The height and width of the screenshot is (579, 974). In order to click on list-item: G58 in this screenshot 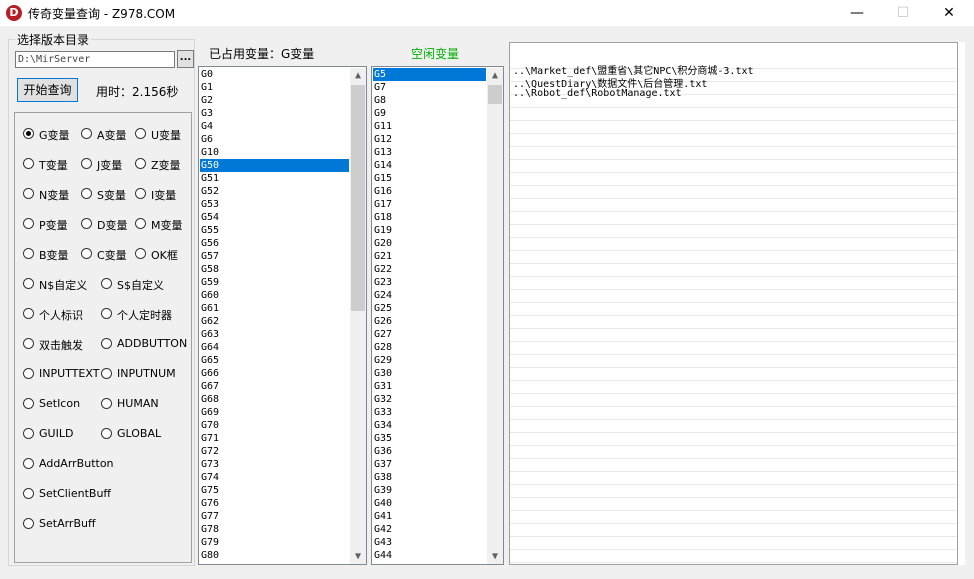, I will do `click(274, 269)`.